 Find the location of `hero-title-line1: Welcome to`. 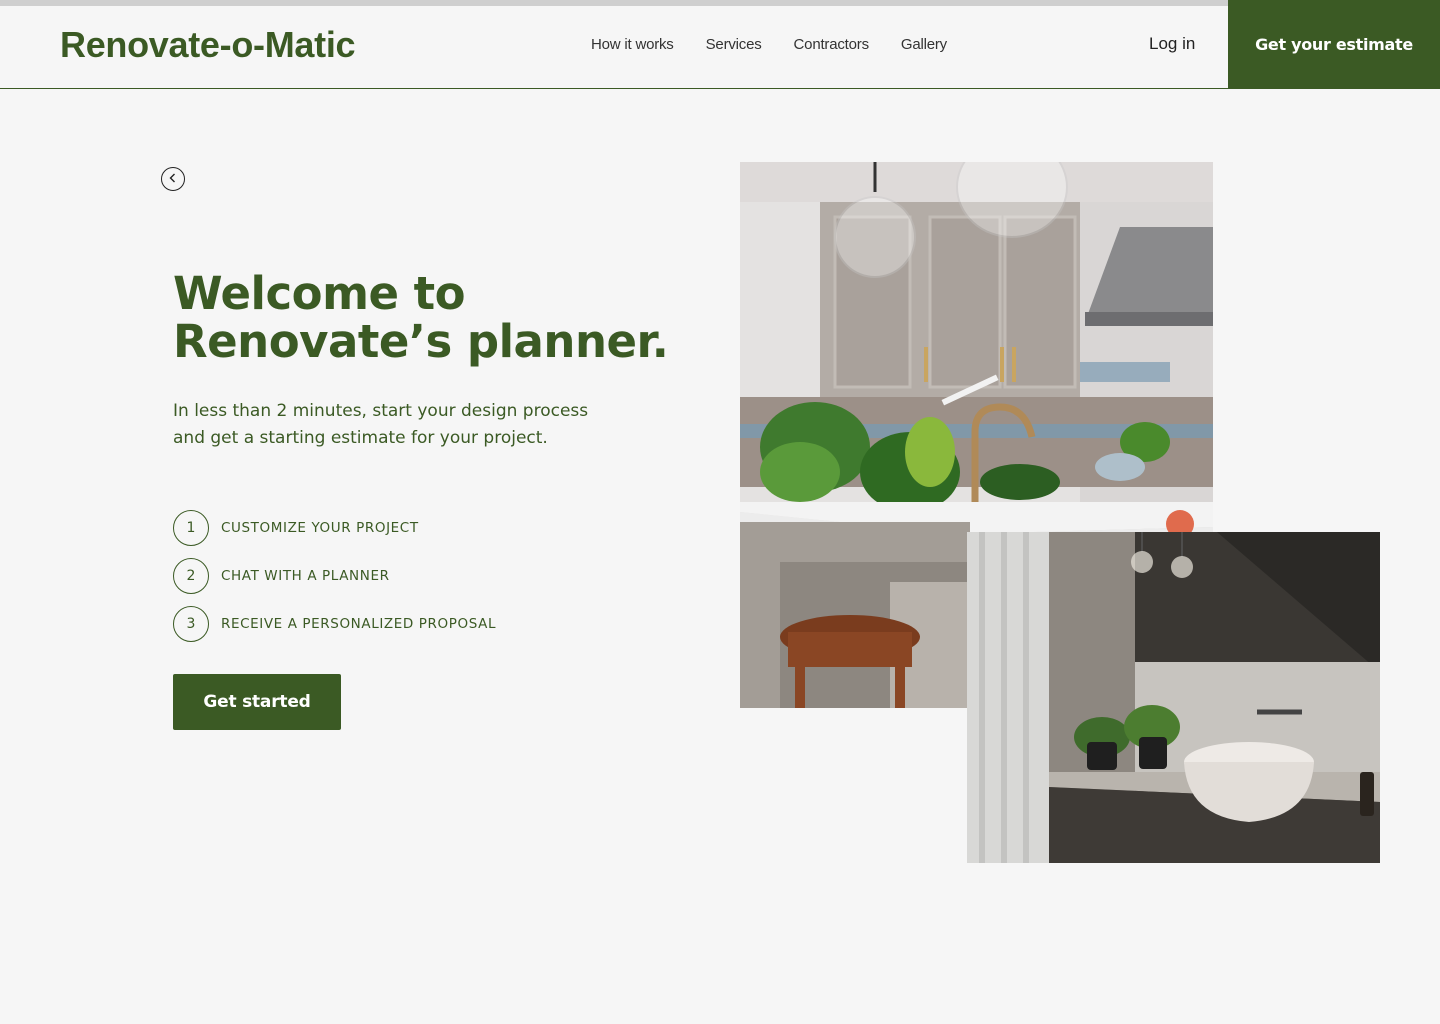

hero-title-line1: Welcome to is located at coordinates (319, 293).